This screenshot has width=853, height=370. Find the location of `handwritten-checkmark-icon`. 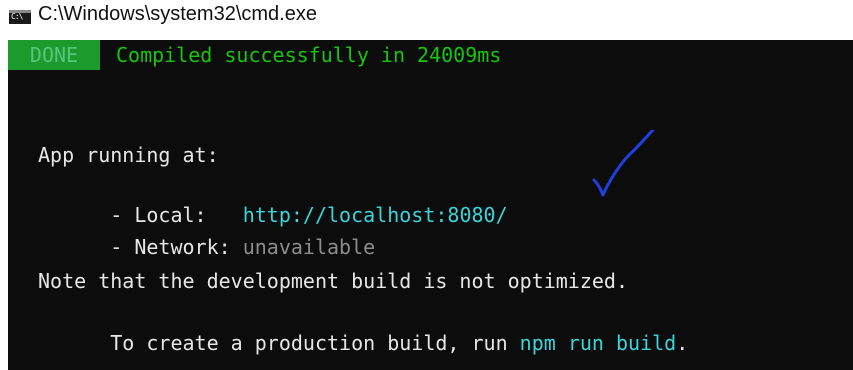

handwritten-checkmark-icon is located at coordinates (623, 163).